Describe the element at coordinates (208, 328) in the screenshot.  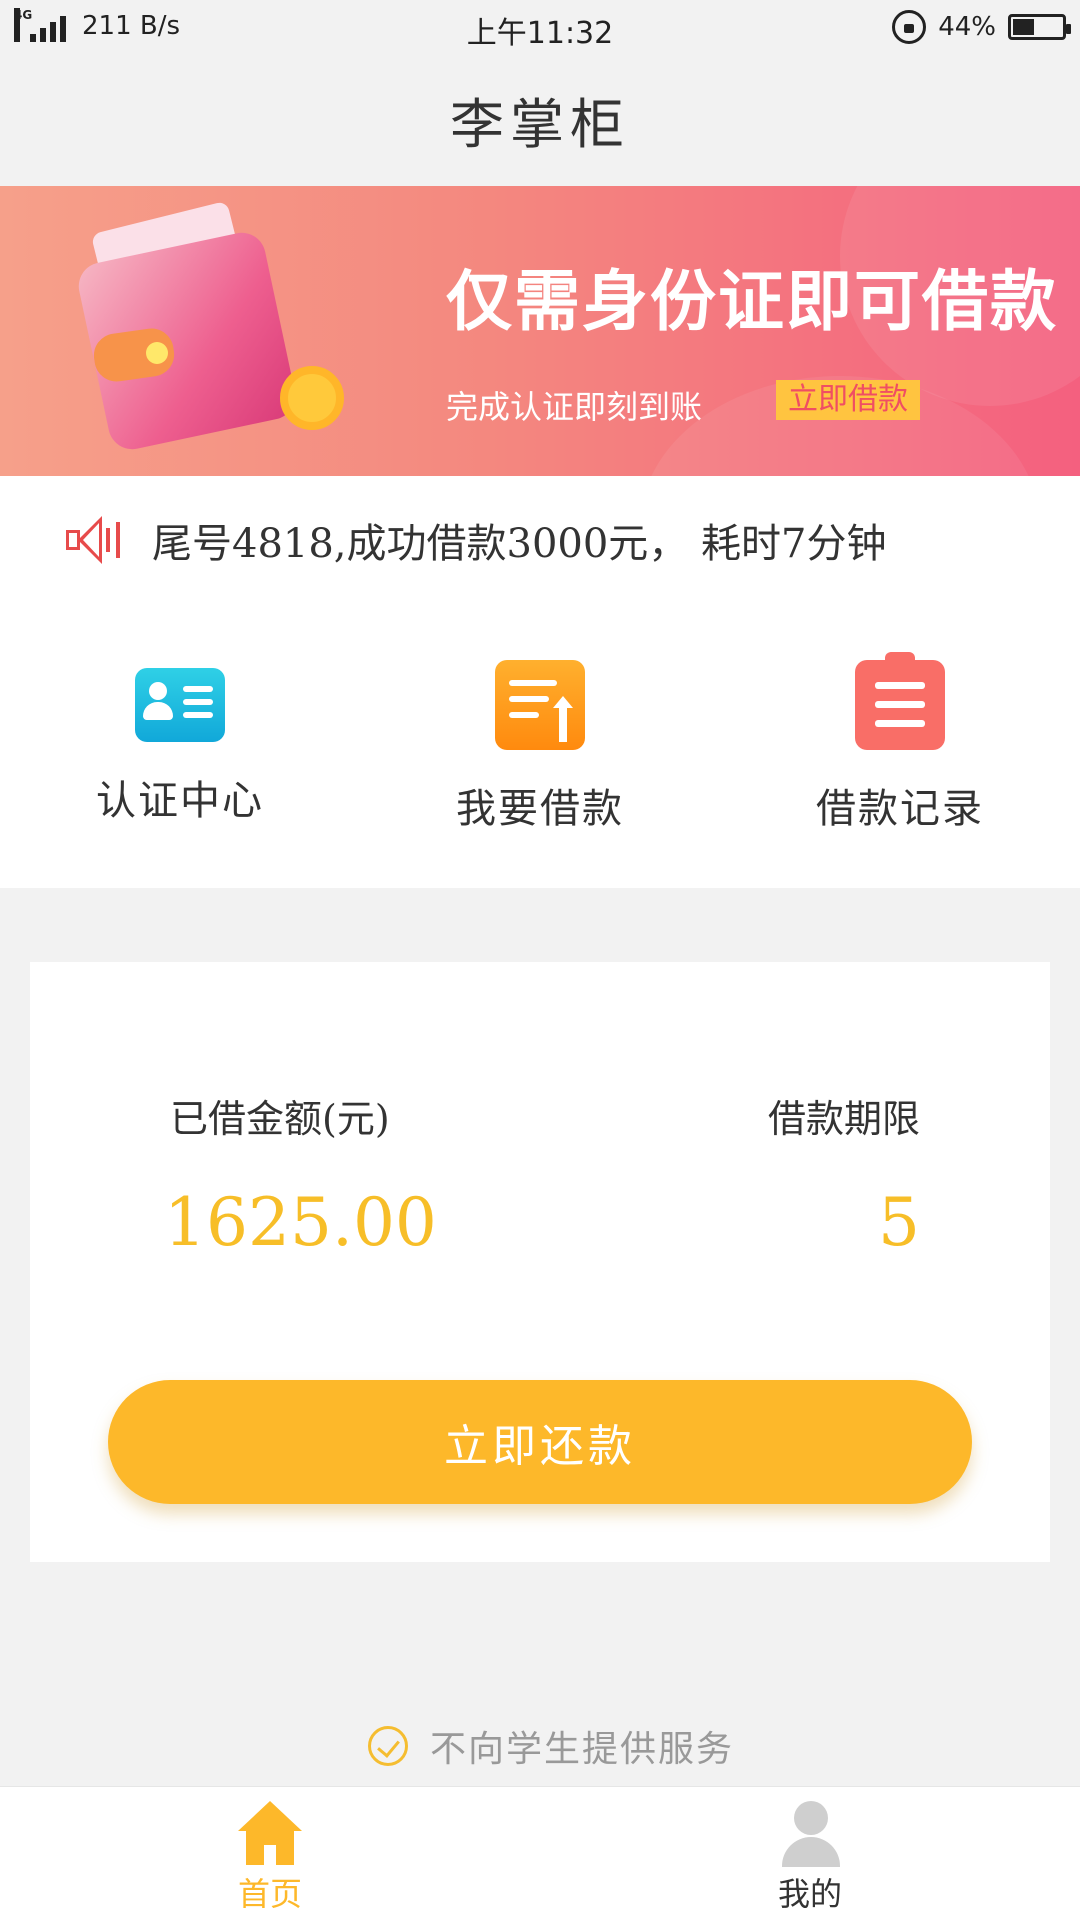
I see `wallet-icon` at that location.